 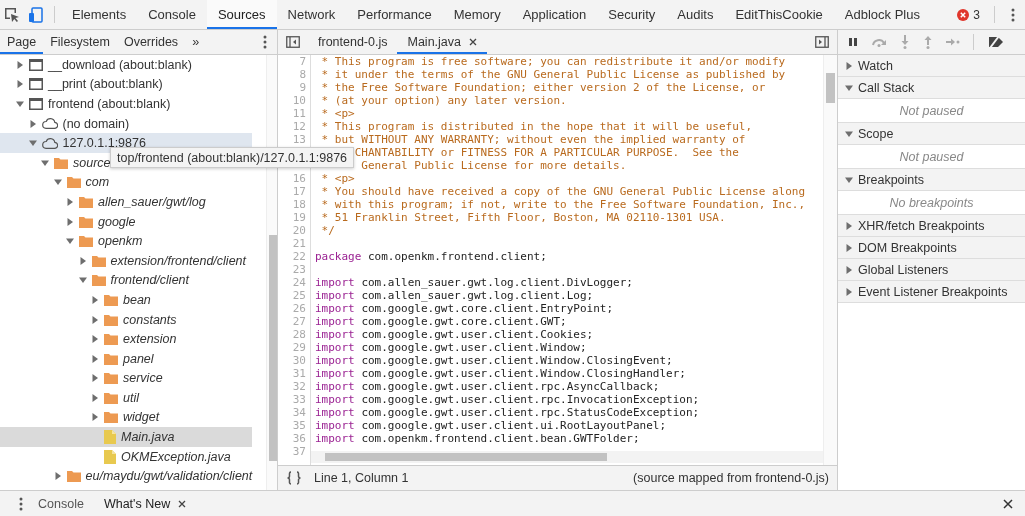 What do you see at coordinates (444, 100) in the screenshot?
I see `code-comment: * (at your option) any later version.` at bounding box center [444, 100].